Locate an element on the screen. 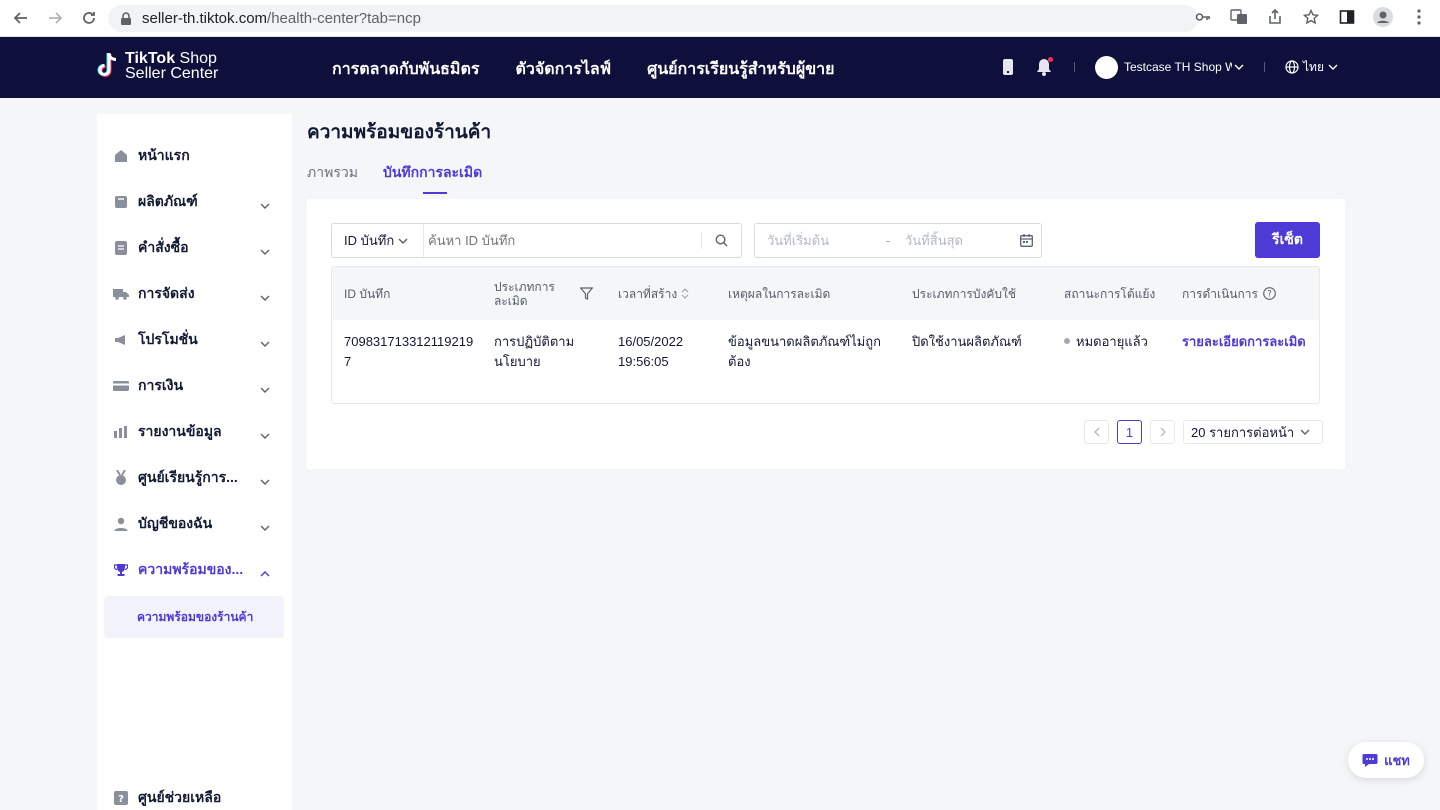 The image size is (1440, 810). divider is located at coordinates (1074, 67).